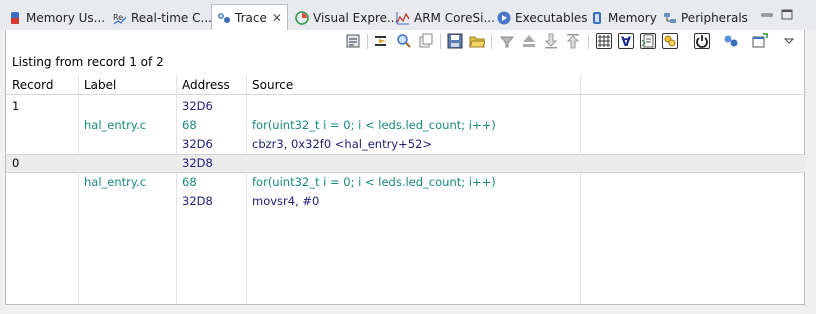 The width and height of the screenshot is (816, 314). What do you see at coordinates (302, 17) in the screenshot?
I see `visual-expressions-icon` at bounding box center [302, 17].